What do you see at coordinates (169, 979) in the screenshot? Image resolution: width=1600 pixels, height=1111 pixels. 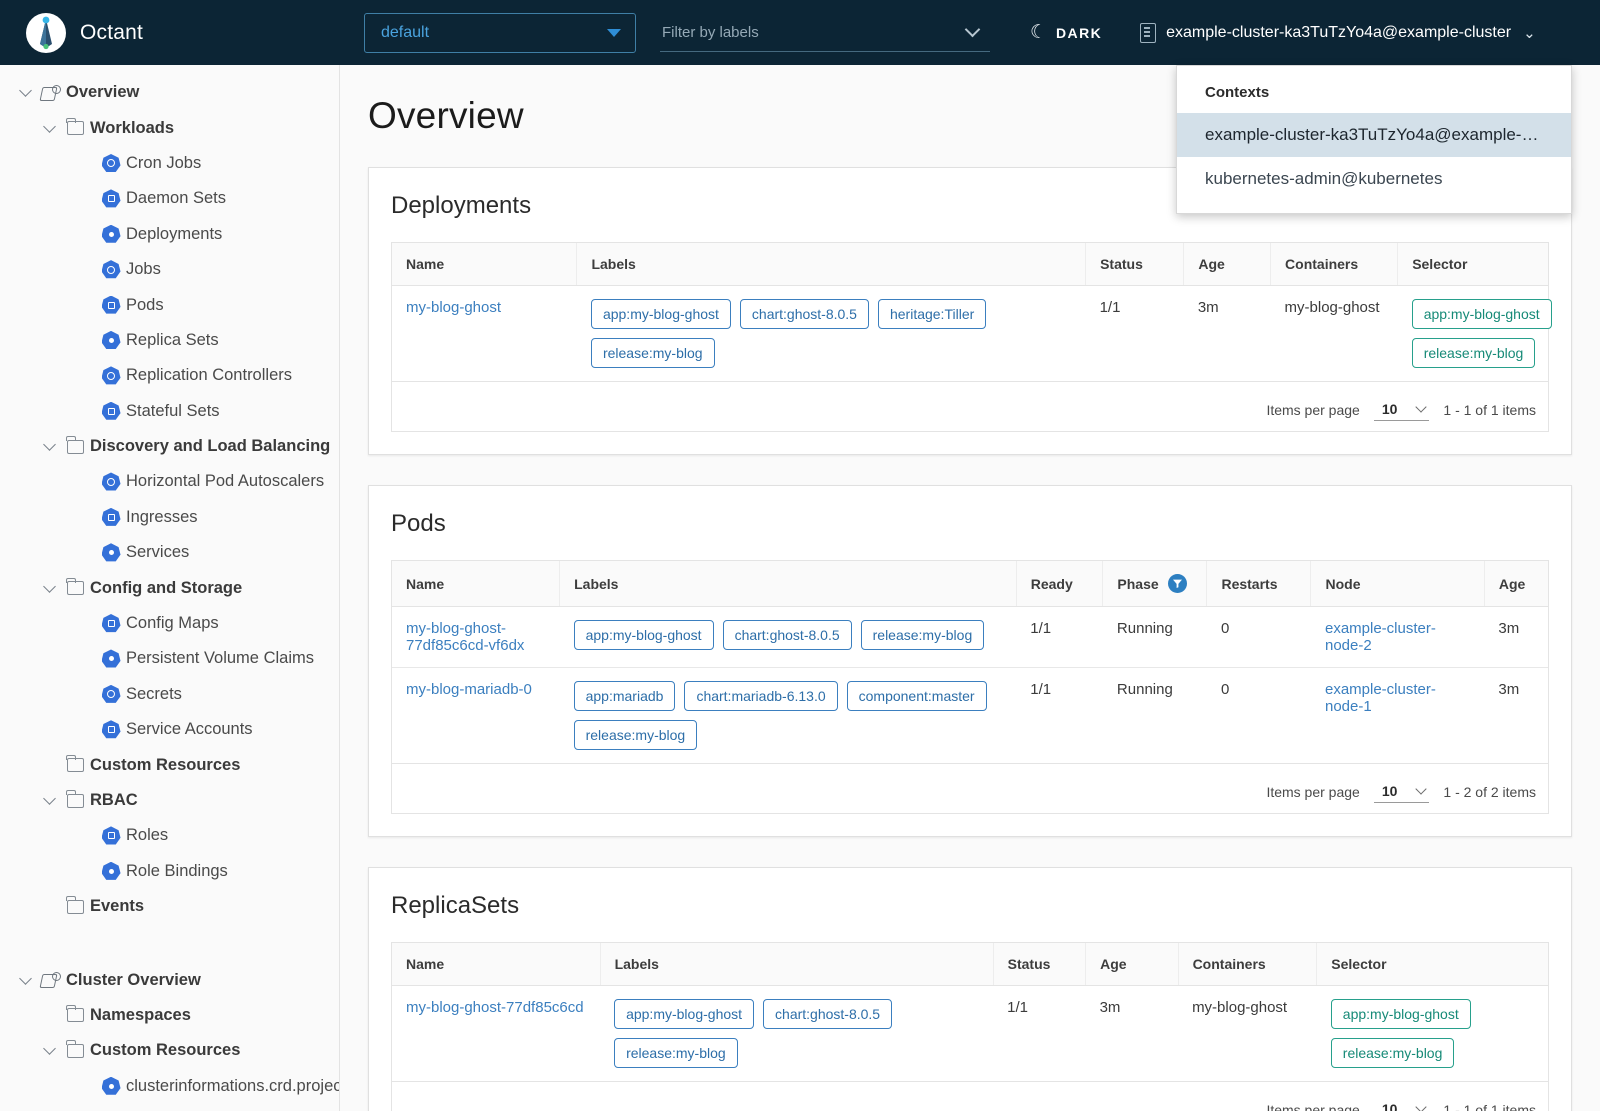 I see `sidebar-item-cluster-overview: Cluster Overview` at bounding box center [169, 979].